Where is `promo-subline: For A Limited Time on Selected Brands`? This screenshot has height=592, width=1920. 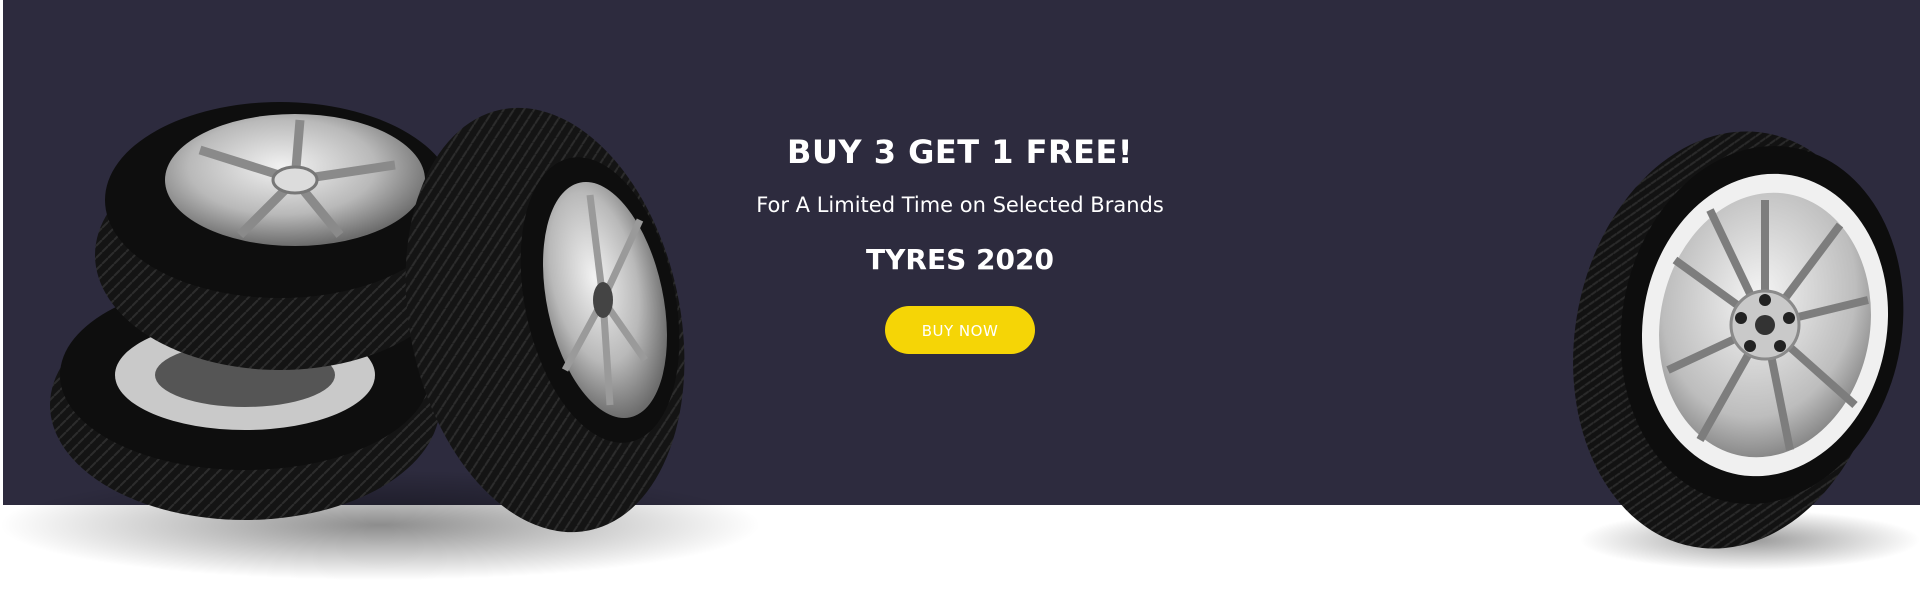 promo-subline: For A Limited Time on Selected Brands is located at coordinates (960, 205).